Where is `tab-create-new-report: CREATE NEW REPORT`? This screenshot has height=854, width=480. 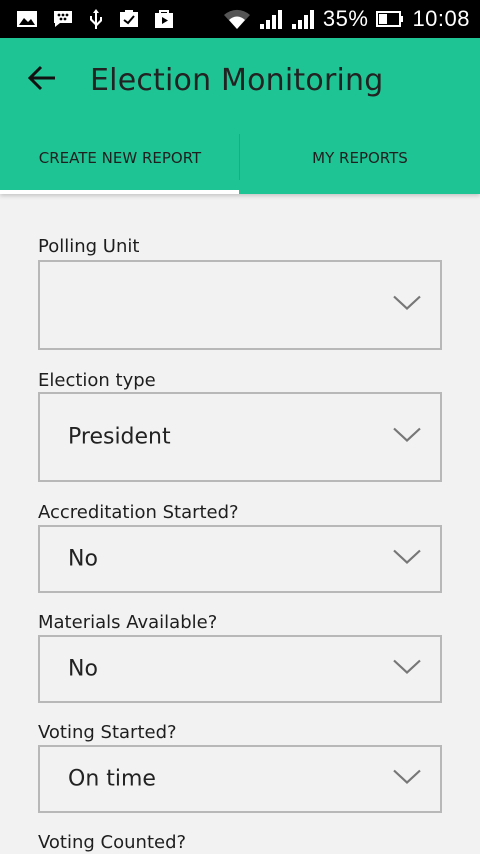
tab-create-new-report: CREATE NEW REPORT is located at coordinates (120, 164).